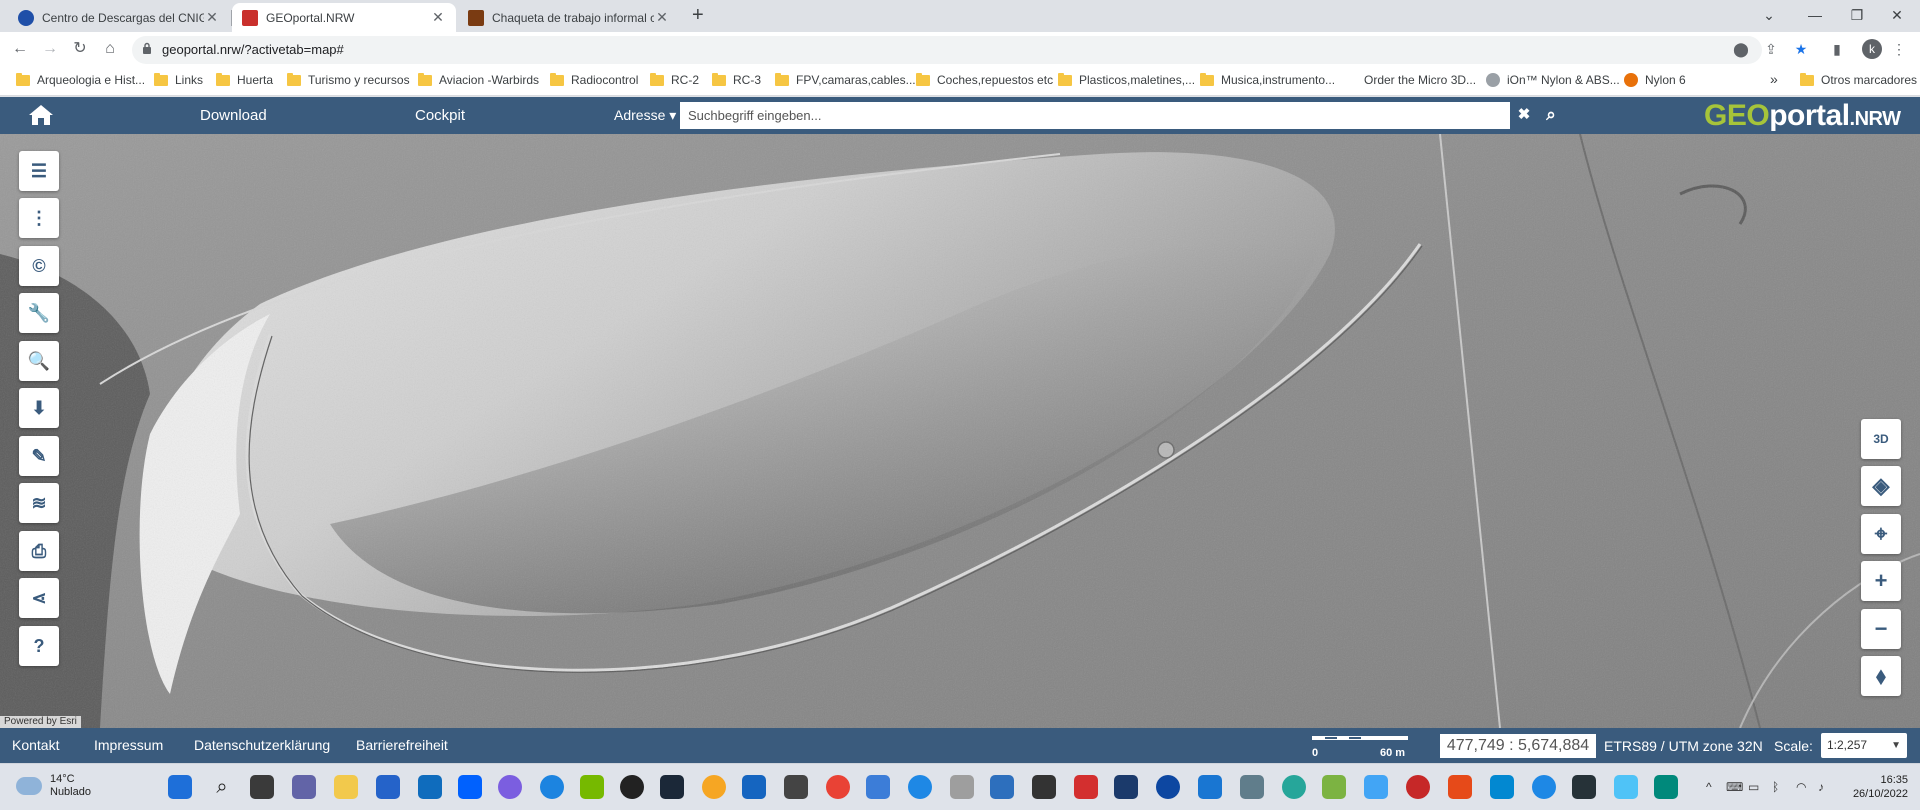 The width and height of the screenshot is (1920, 810). Describe the element at coordinates (1168, 787) in the screenshot. I see `gear-app-icon` at that location.